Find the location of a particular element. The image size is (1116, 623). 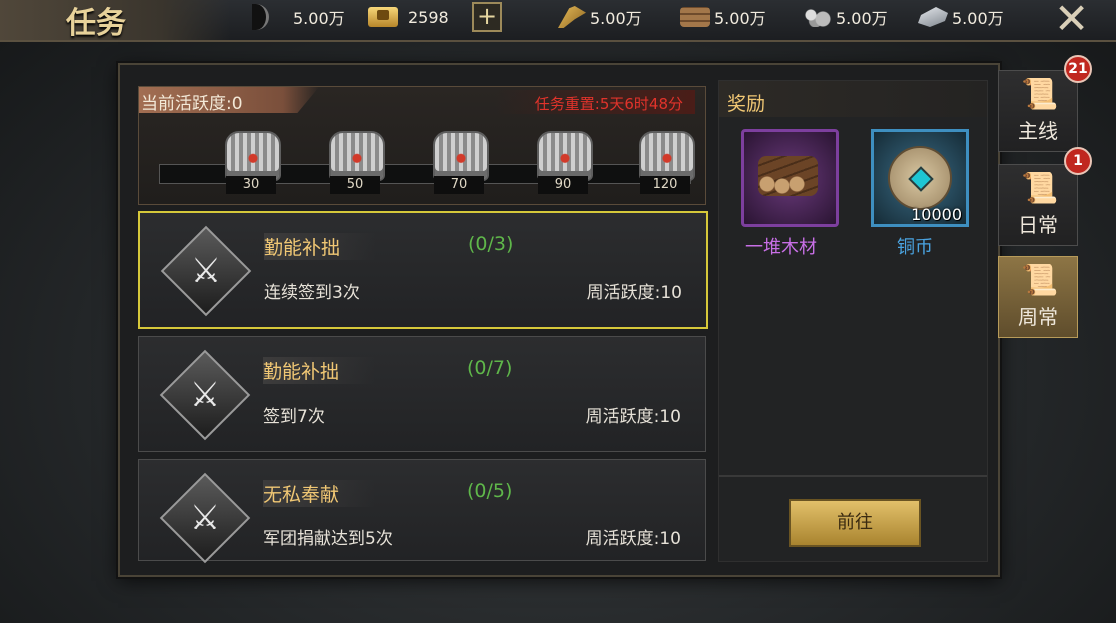

task-progress: (0/7) is located at coordinates (490, 368).